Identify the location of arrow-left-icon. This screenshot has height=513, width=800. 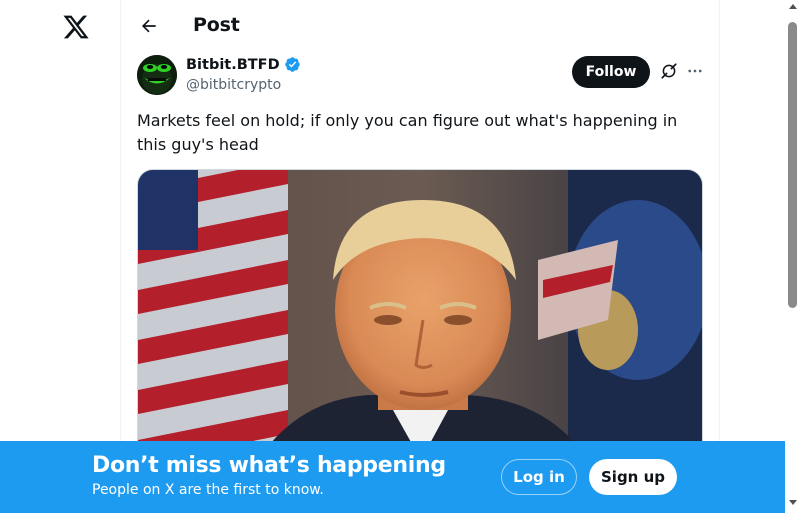
(148, 26).